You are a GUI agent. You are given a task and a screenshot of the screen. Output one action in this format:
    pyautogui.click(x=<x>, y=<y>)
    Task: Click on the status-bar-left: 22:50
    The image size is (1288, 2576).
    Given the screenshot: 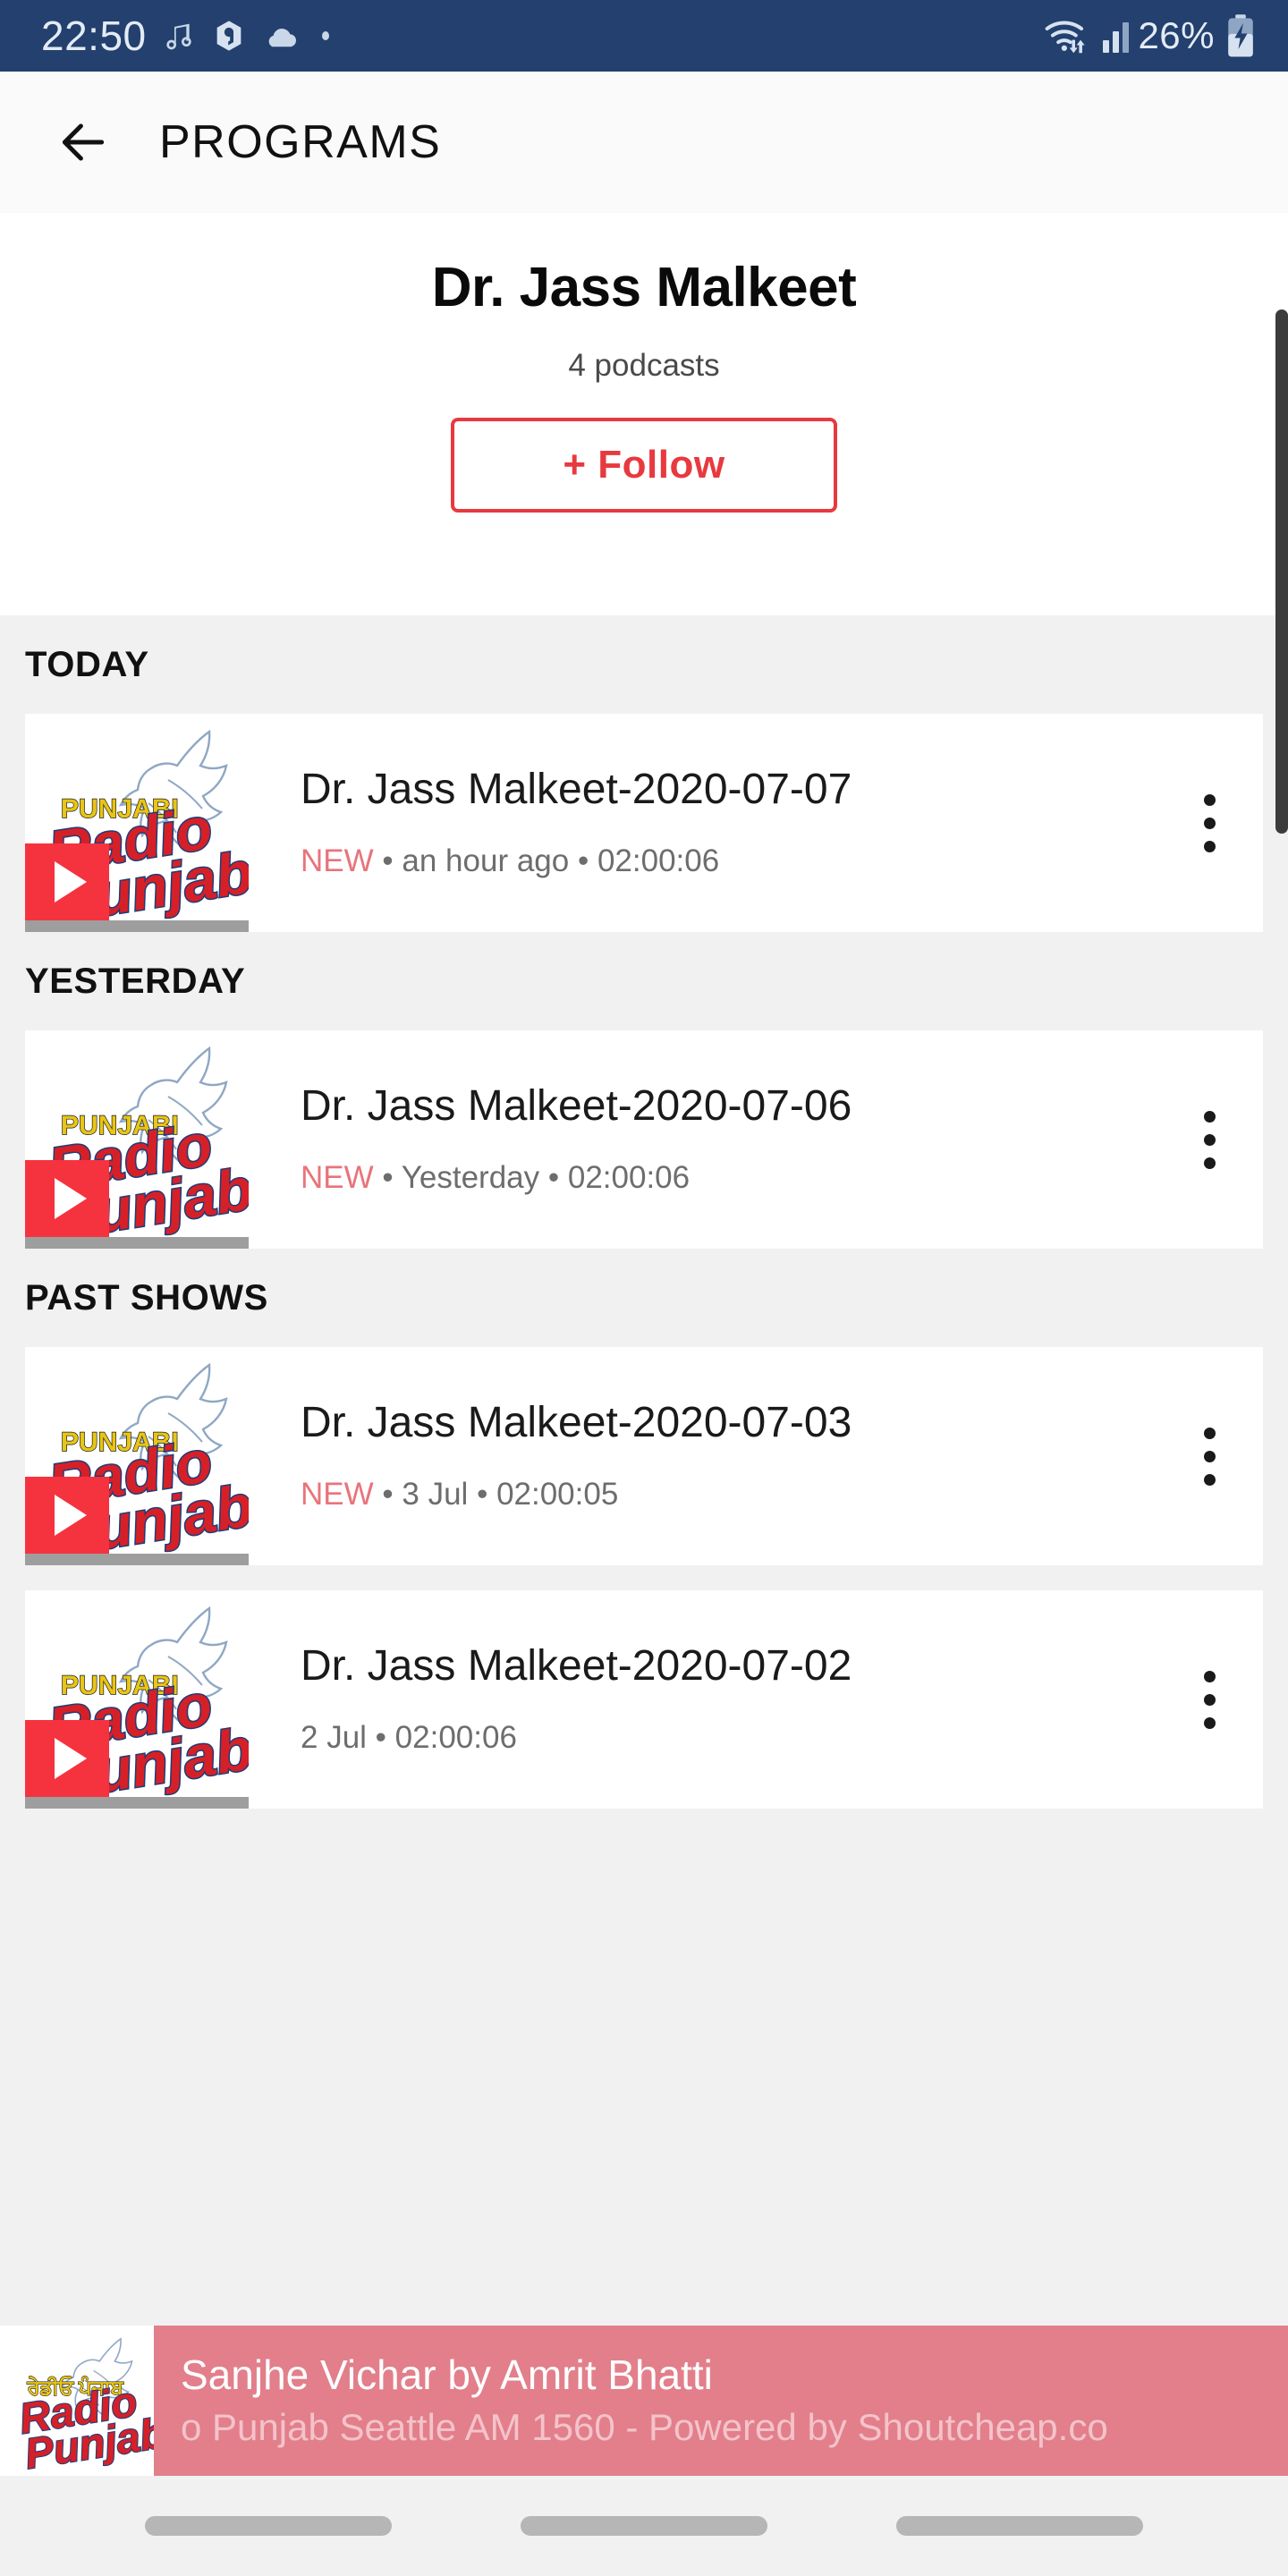 What is the action you would take?
    pyautogui.click(x=188, y=35)
    